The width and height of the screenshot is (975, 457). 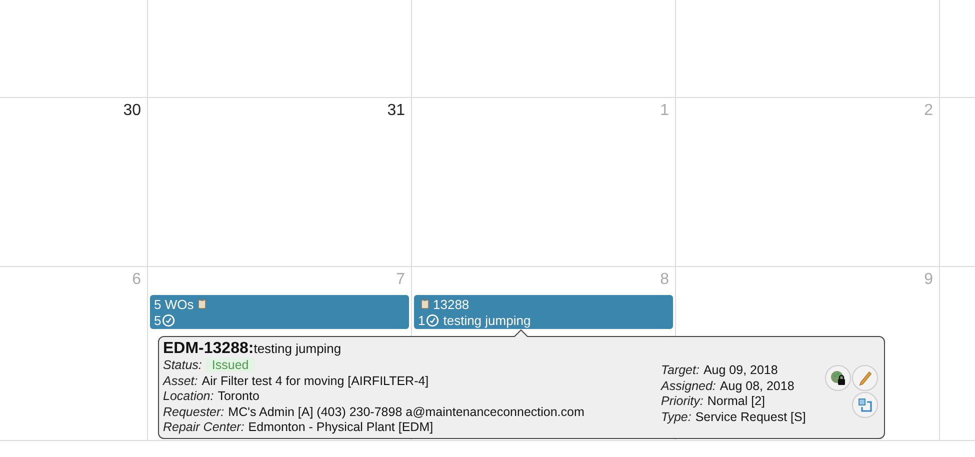 I want to click on field-value: Air Filter test 4 for moving [AIRFILTER-4], so click(x=315, y=381).